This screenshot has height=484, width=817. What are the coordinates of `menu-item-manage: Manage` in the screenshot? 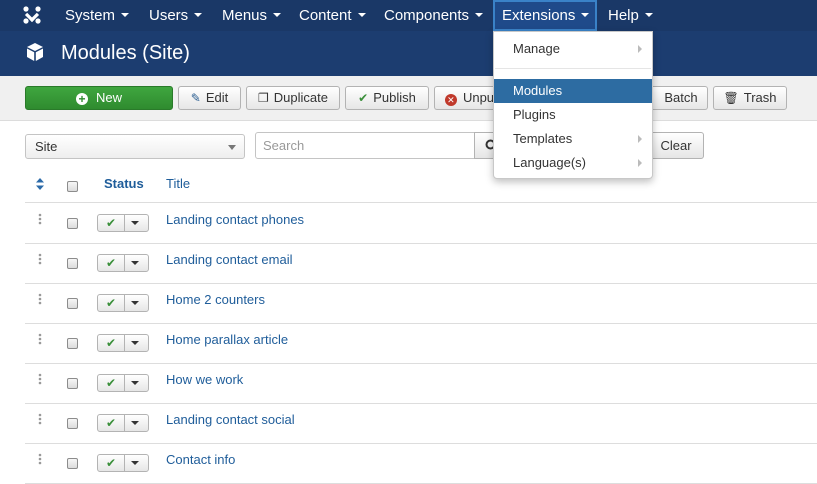 It's located at (573, 49).